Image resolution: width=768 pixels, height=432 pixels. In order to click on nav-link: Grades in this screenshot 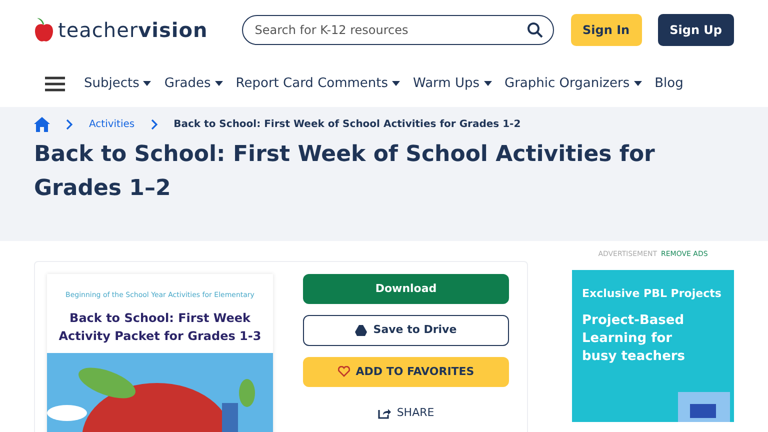, I will do `click(193, 84)`.